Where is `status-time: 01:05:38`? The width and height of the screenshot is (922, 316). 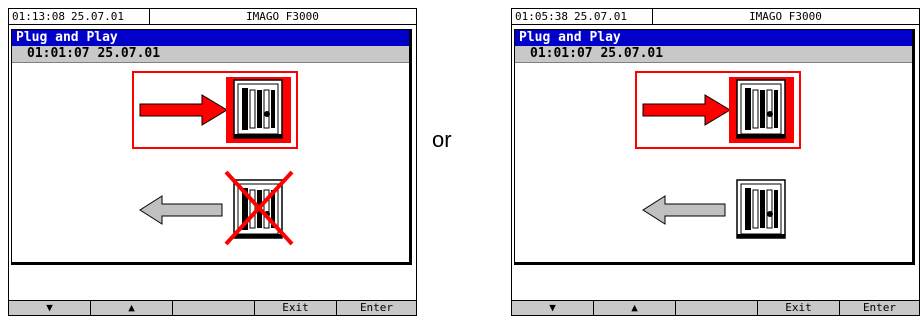 status-time: 01:05:38 is located at coordinates (541, 16).